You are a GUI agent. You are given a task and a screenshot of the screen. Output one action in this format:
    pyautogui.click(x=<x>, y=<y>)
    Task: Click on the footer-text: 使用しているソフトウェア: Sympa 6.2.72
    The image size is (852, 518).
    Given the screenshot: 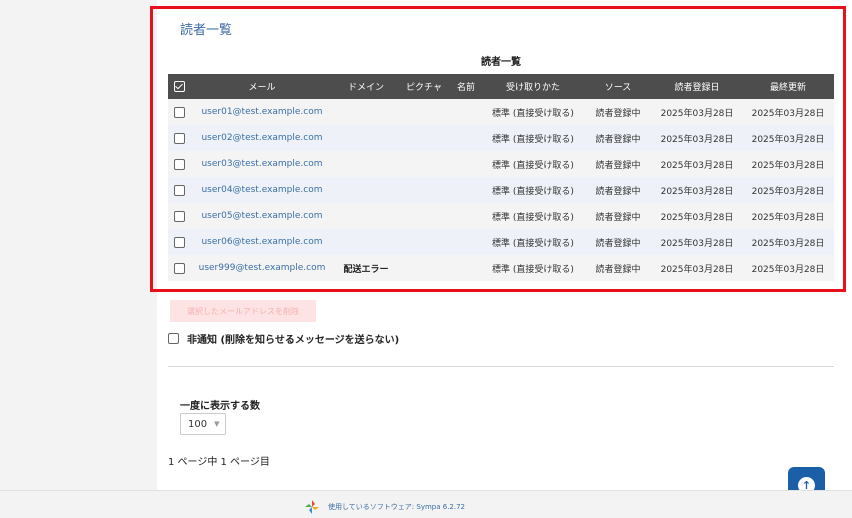 What is the action you would take?
    pyautogui.click(x=397, y=507)
    